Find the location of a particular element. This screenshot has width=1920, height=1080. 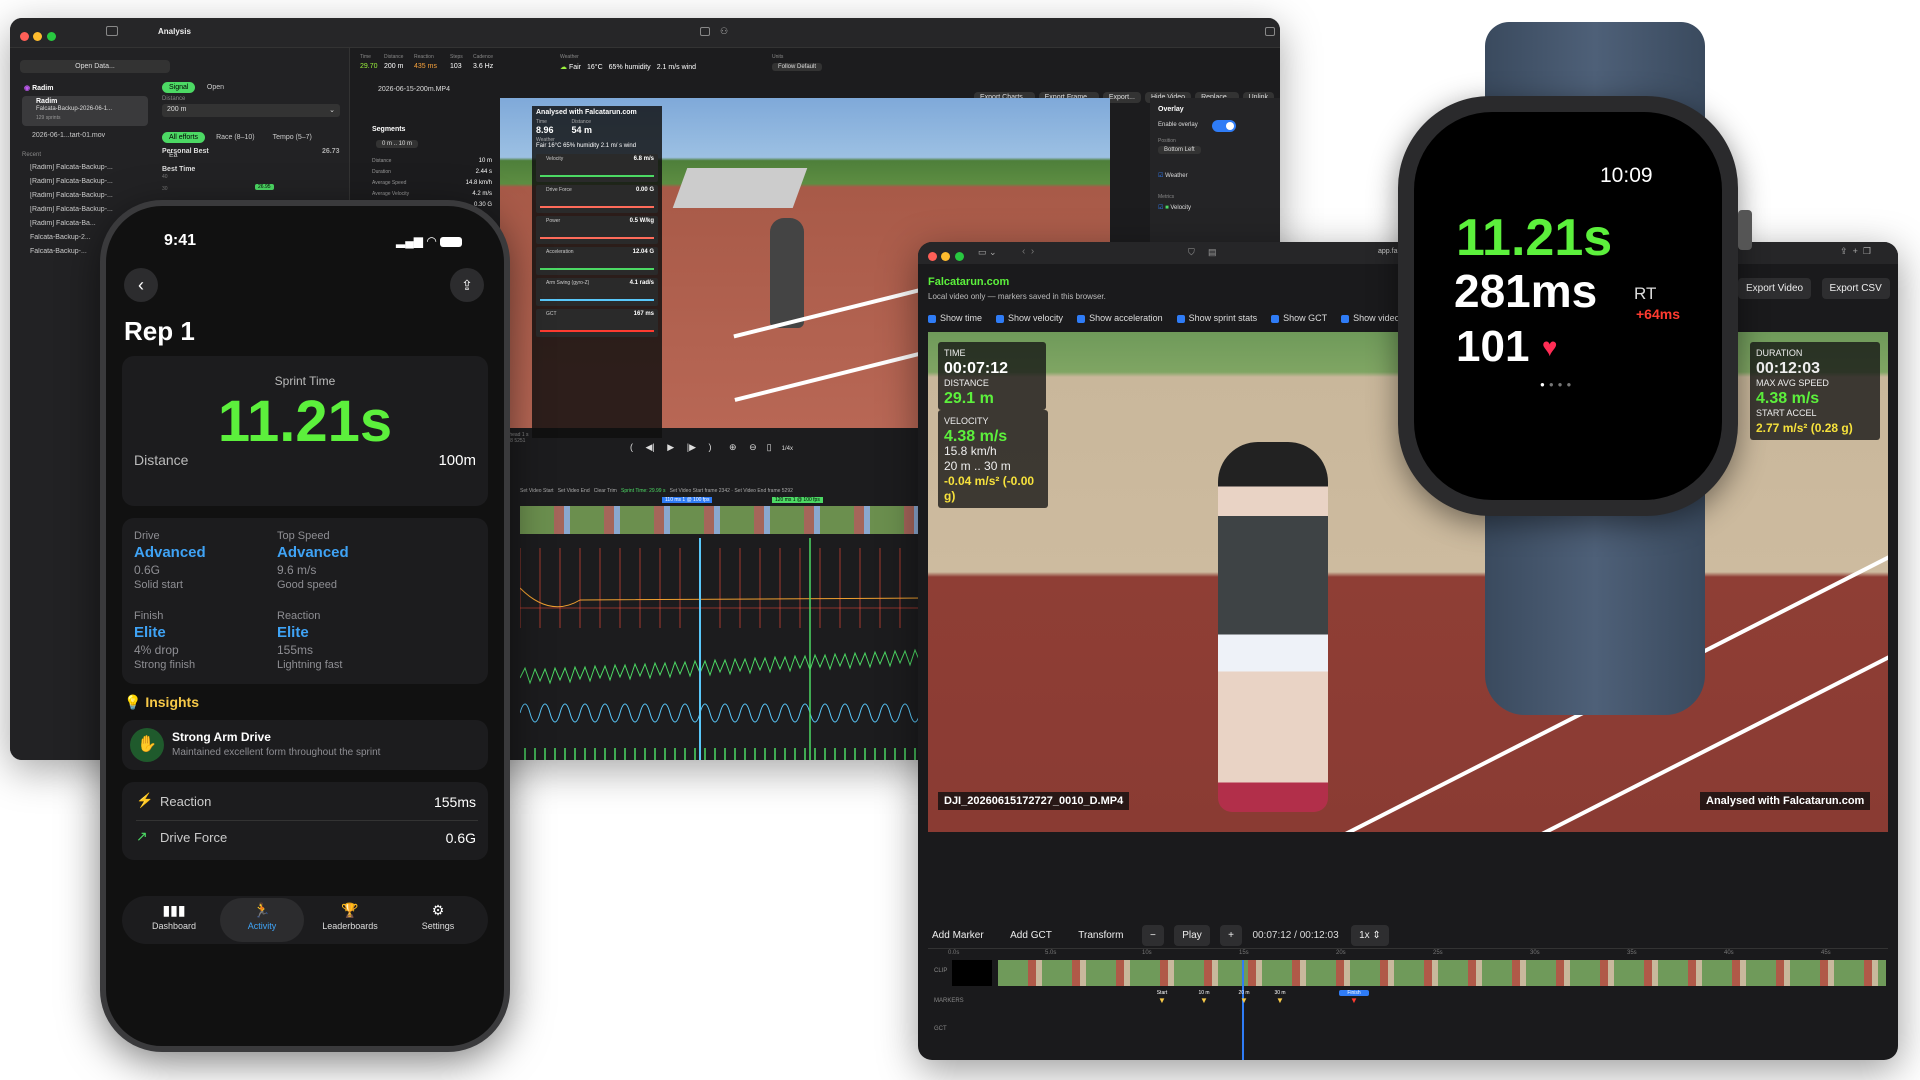

metric-cell: Top Speed Advanced 9.6 m/s Good speed is located at coordinates (347, 560).